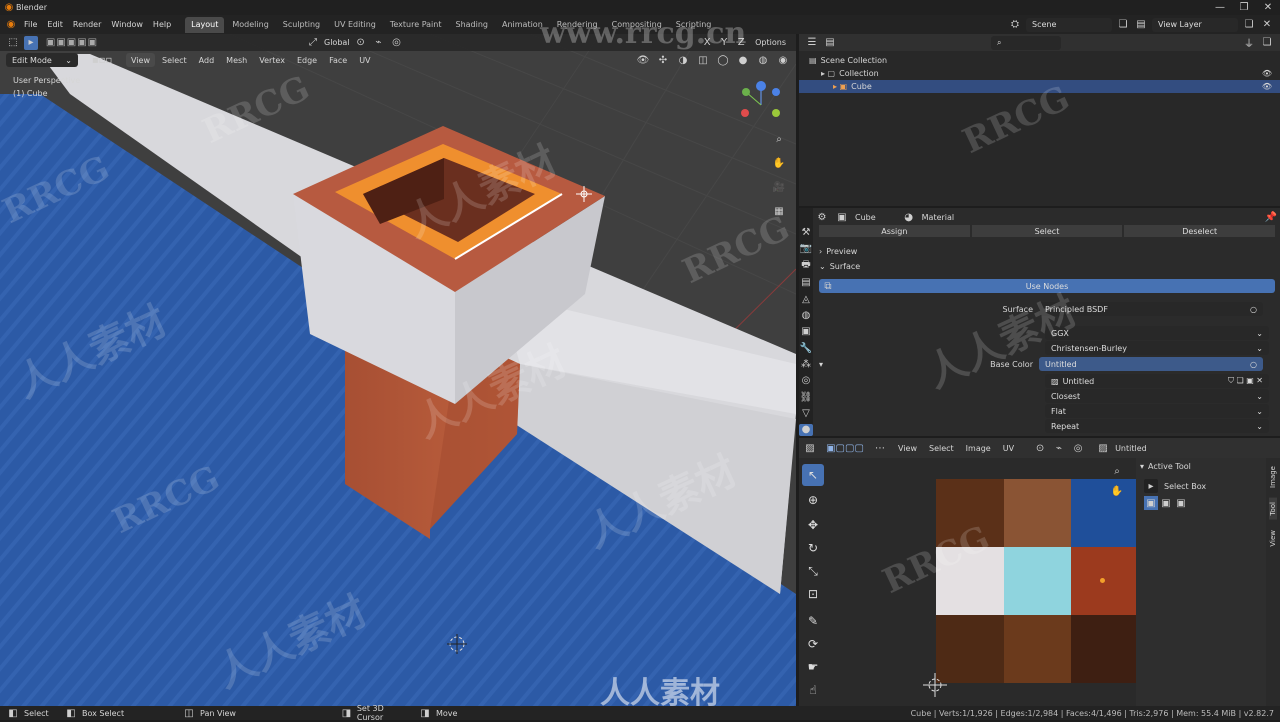 This screenshot has height=722, width=1280. What do you see at coordinates (810, 448) in the screenshot?
I see `image-editor-icon: ▨` at bounding box center [810, 448].